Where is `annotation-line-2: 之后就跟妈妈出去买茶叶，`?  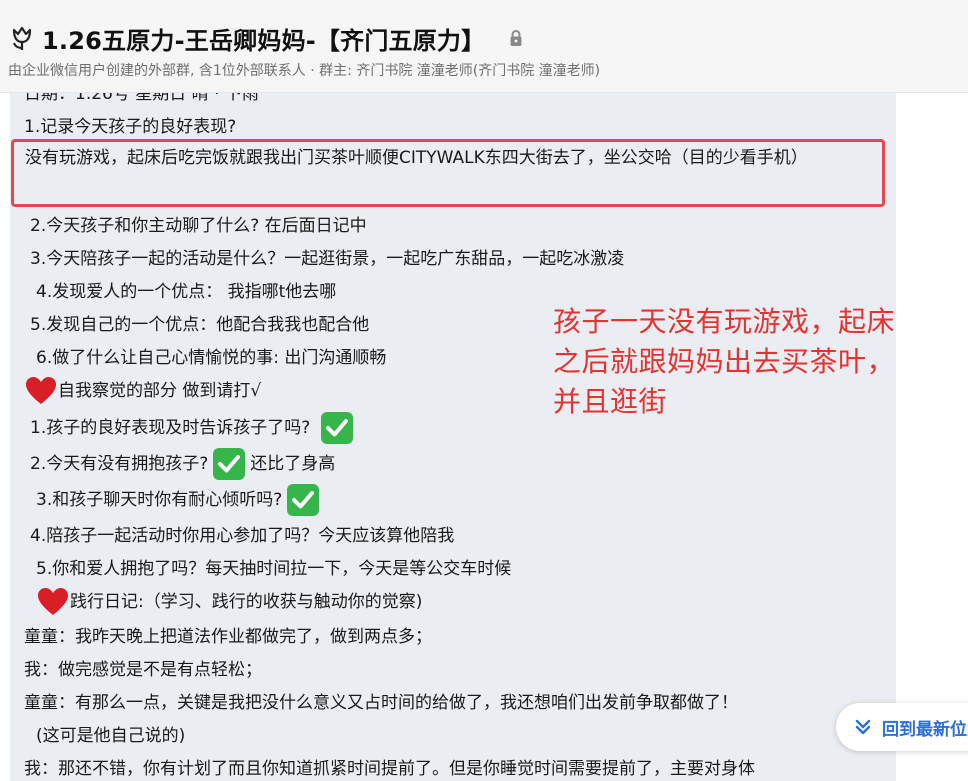 annotation-line-2: 之后就跟妈妈出去买茶叶， is located at coordinates (724, 361).